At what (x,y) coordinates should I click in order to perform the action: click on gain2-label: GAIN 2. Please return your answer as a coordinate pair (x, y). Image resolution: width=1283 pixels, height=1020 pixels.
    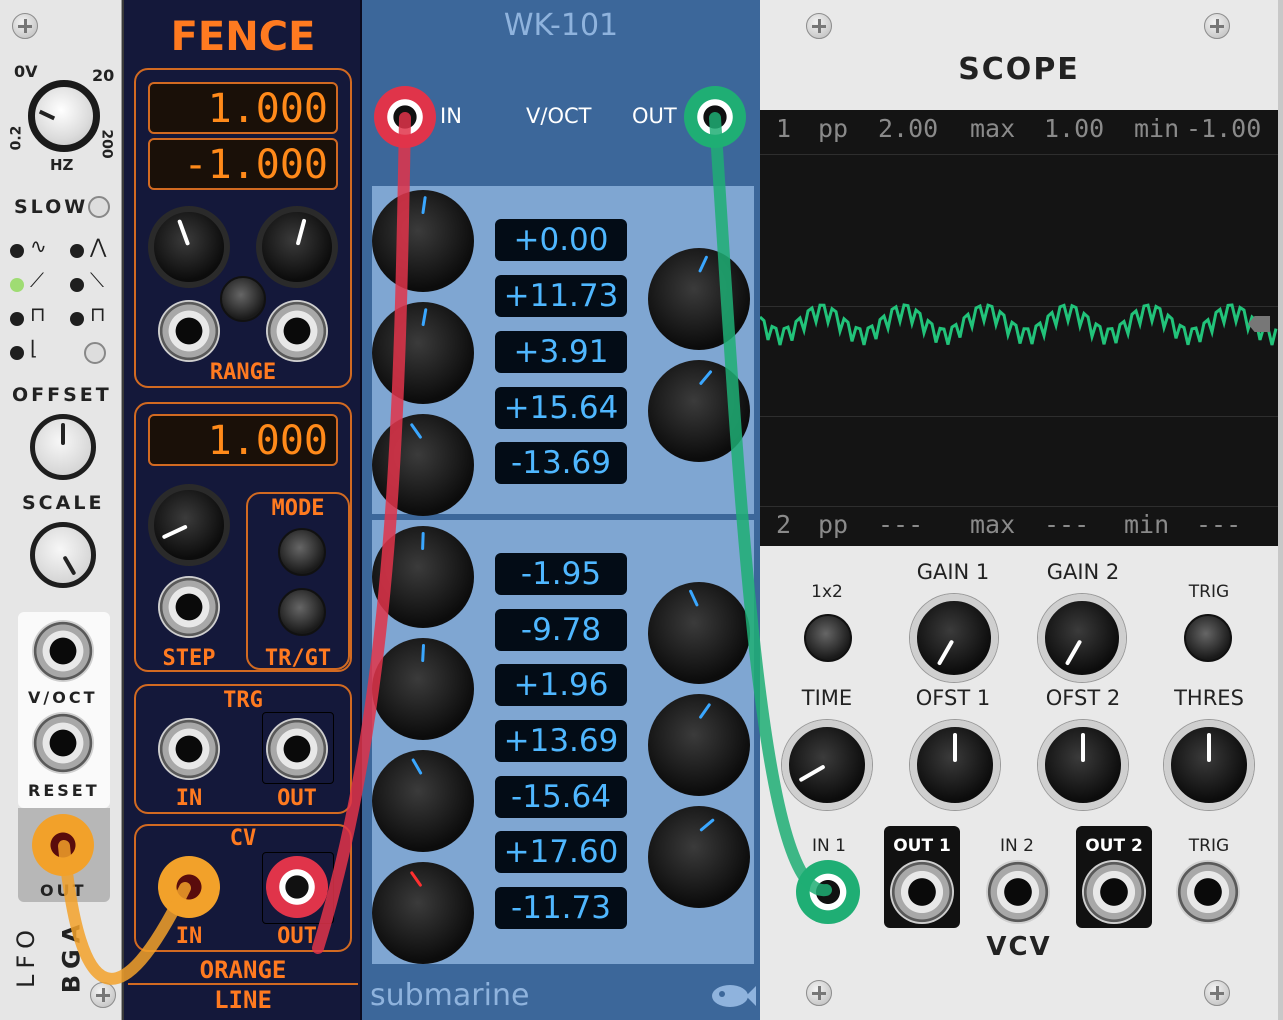
    Looking at the image, I should click on (1083, 572).